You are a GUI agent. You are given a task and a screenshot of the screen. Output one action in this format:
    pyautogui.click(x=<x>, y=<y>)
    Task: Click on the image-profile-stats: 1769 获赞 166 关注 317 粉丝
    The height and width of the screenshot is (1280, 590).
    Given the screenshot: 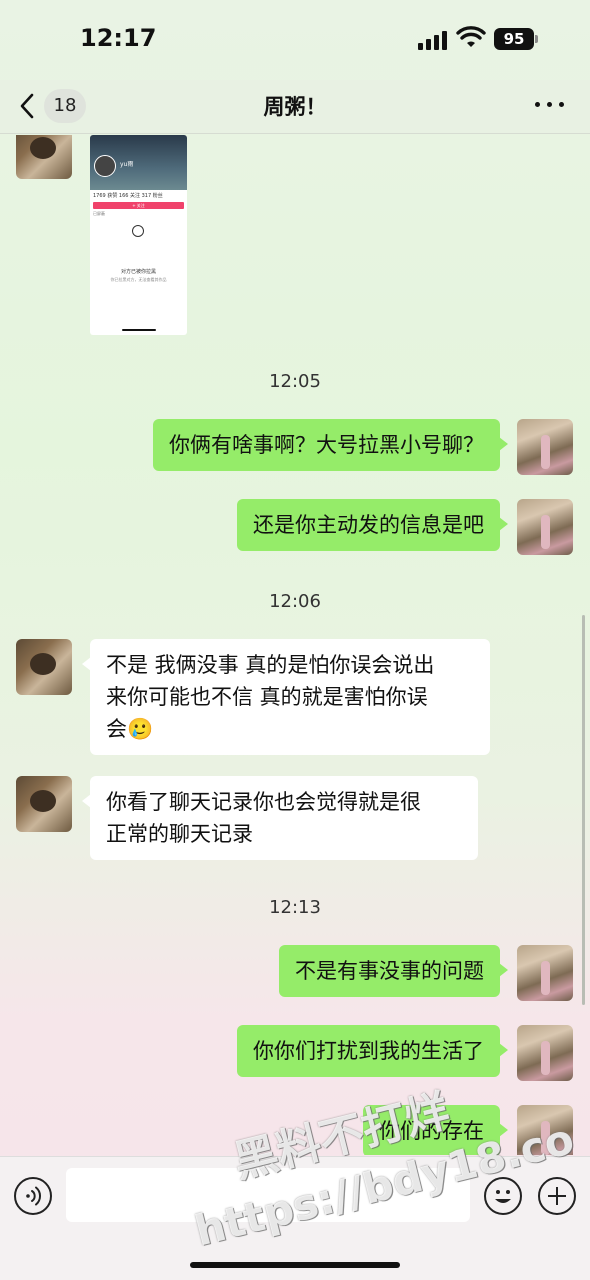 What is the action you would take?
    pyautogui.click(x=128, y=196)
    